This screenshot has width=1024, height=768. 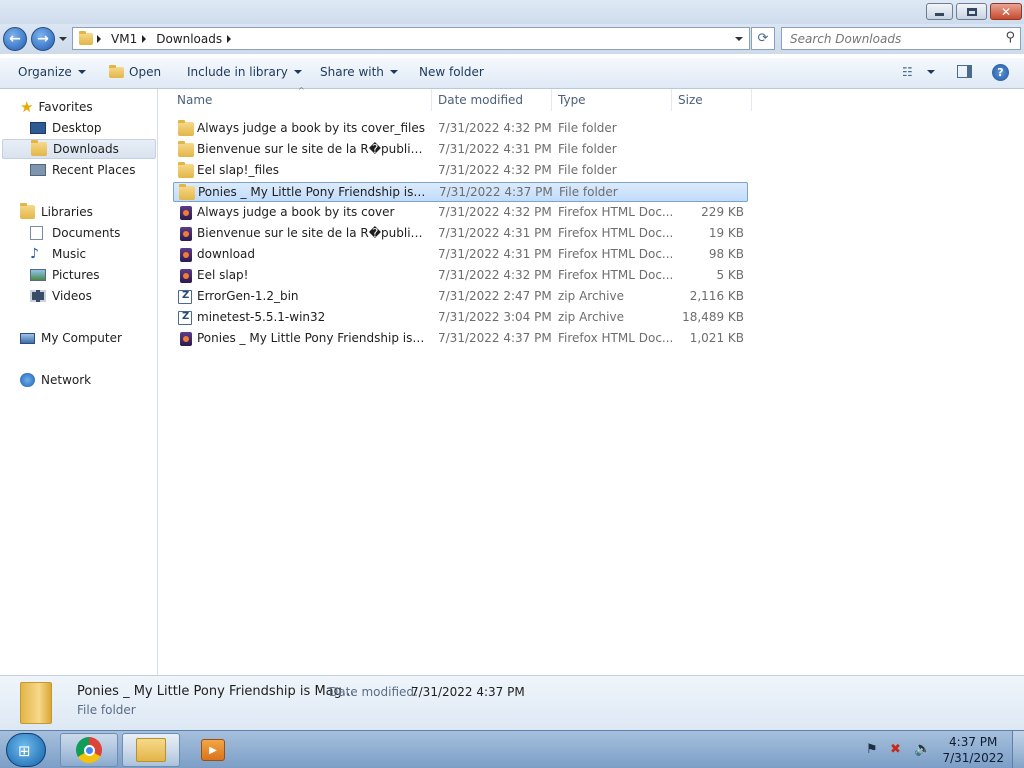 I want to click on back-button: ←, so click(x=15, y=39).